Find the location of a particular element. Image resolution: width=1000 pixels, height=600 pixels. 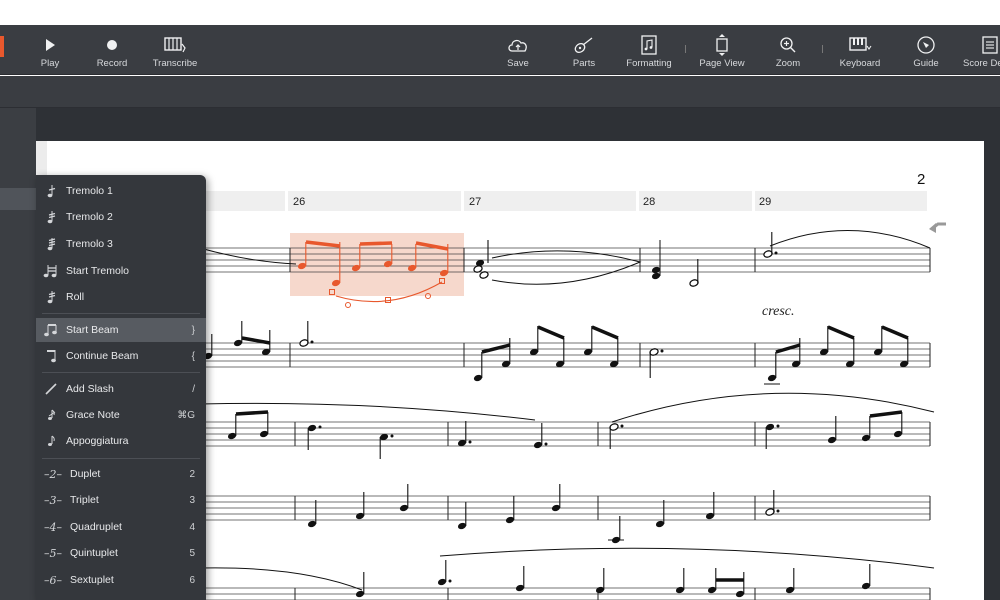

menu-item-label: Tremolo 2 is located at coordinates (89, 217).